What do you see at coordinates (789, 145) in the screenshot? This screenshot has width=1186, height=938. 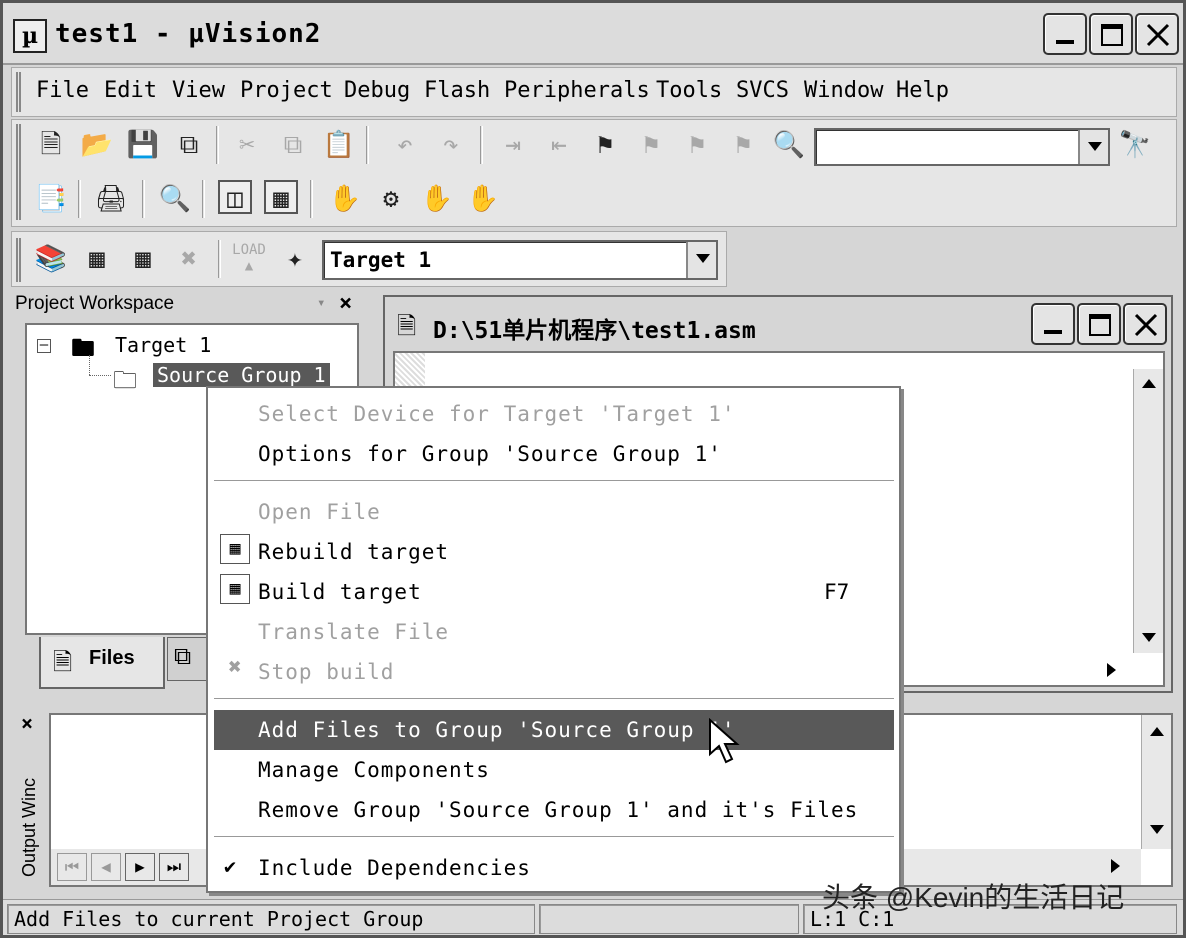 I see `find-in-files-icon: 🔍` at bounding box center [789, 145].